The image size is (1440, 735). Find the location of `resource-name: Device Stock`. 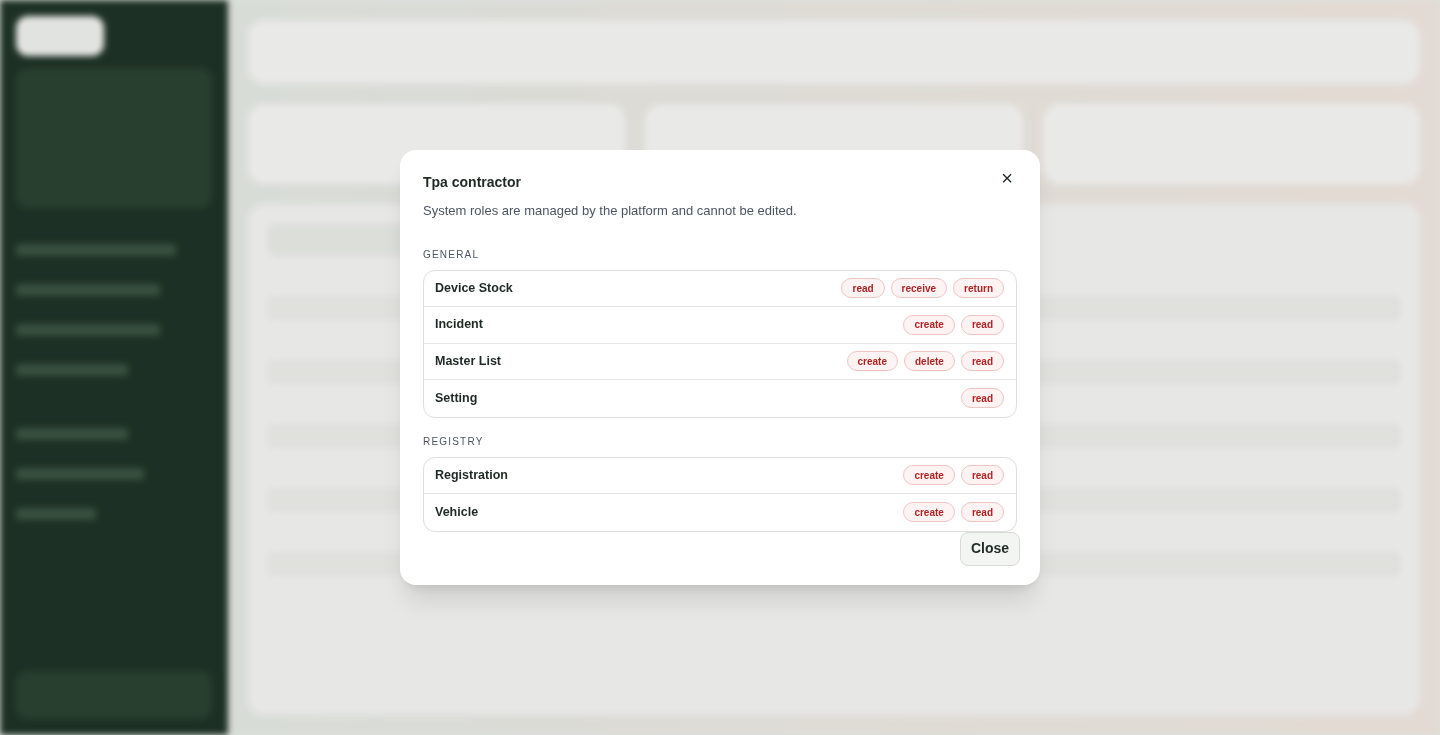

resource-name: Device Stock is located at coordinates (474, 288).